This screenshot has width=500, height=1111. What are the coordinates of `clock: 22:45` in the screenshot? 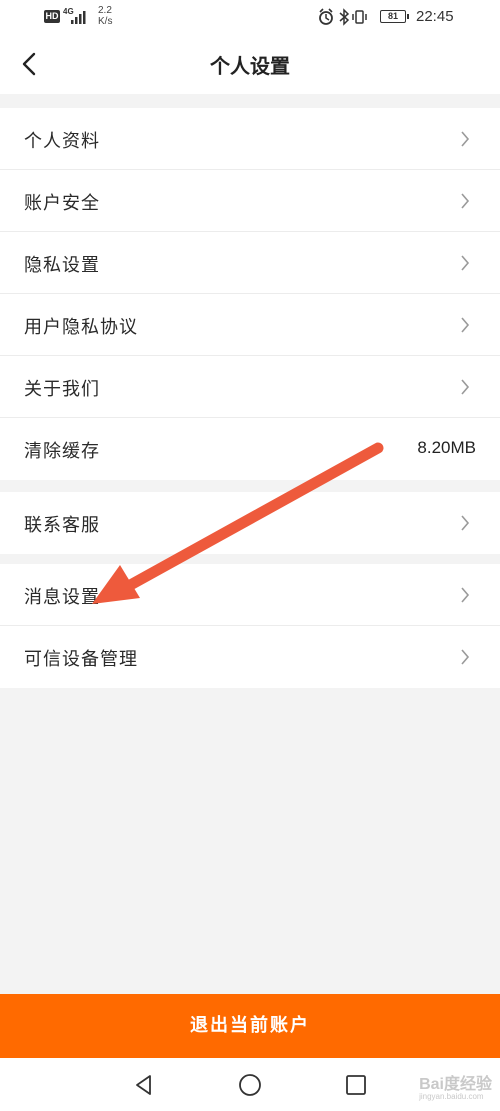 It's located at (435, 16).